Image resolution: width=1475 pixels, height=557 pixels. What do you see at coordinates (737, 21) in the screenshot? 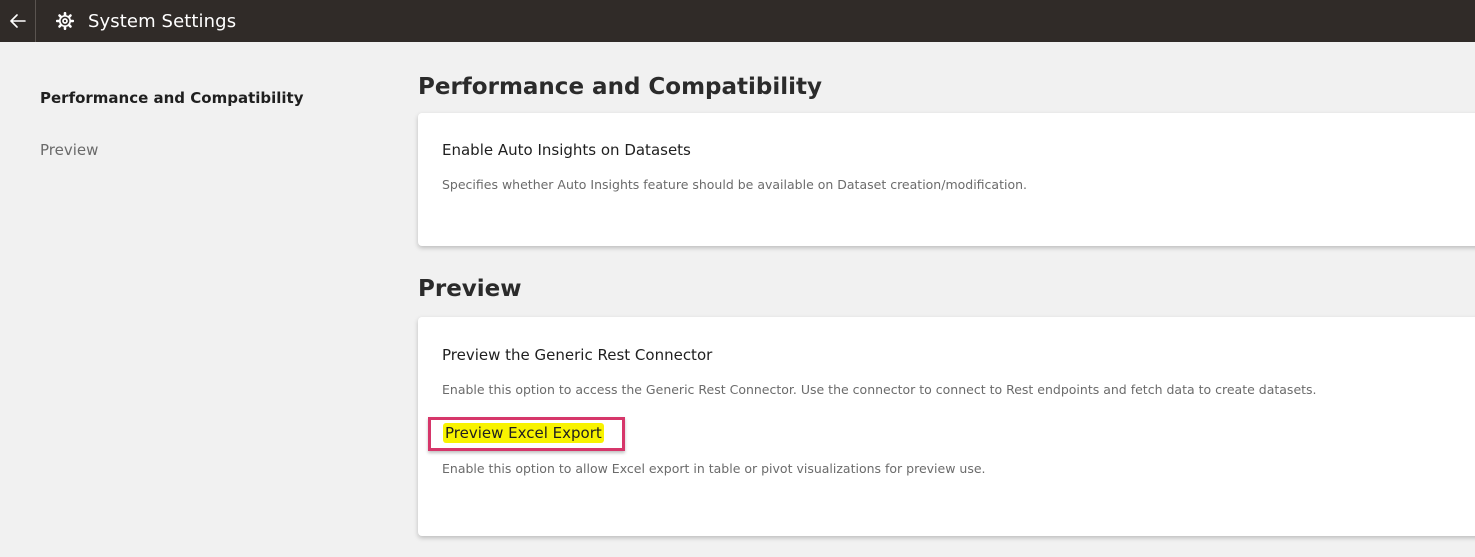
I see `app-header: System Settings` at bounding box center [737, 21].